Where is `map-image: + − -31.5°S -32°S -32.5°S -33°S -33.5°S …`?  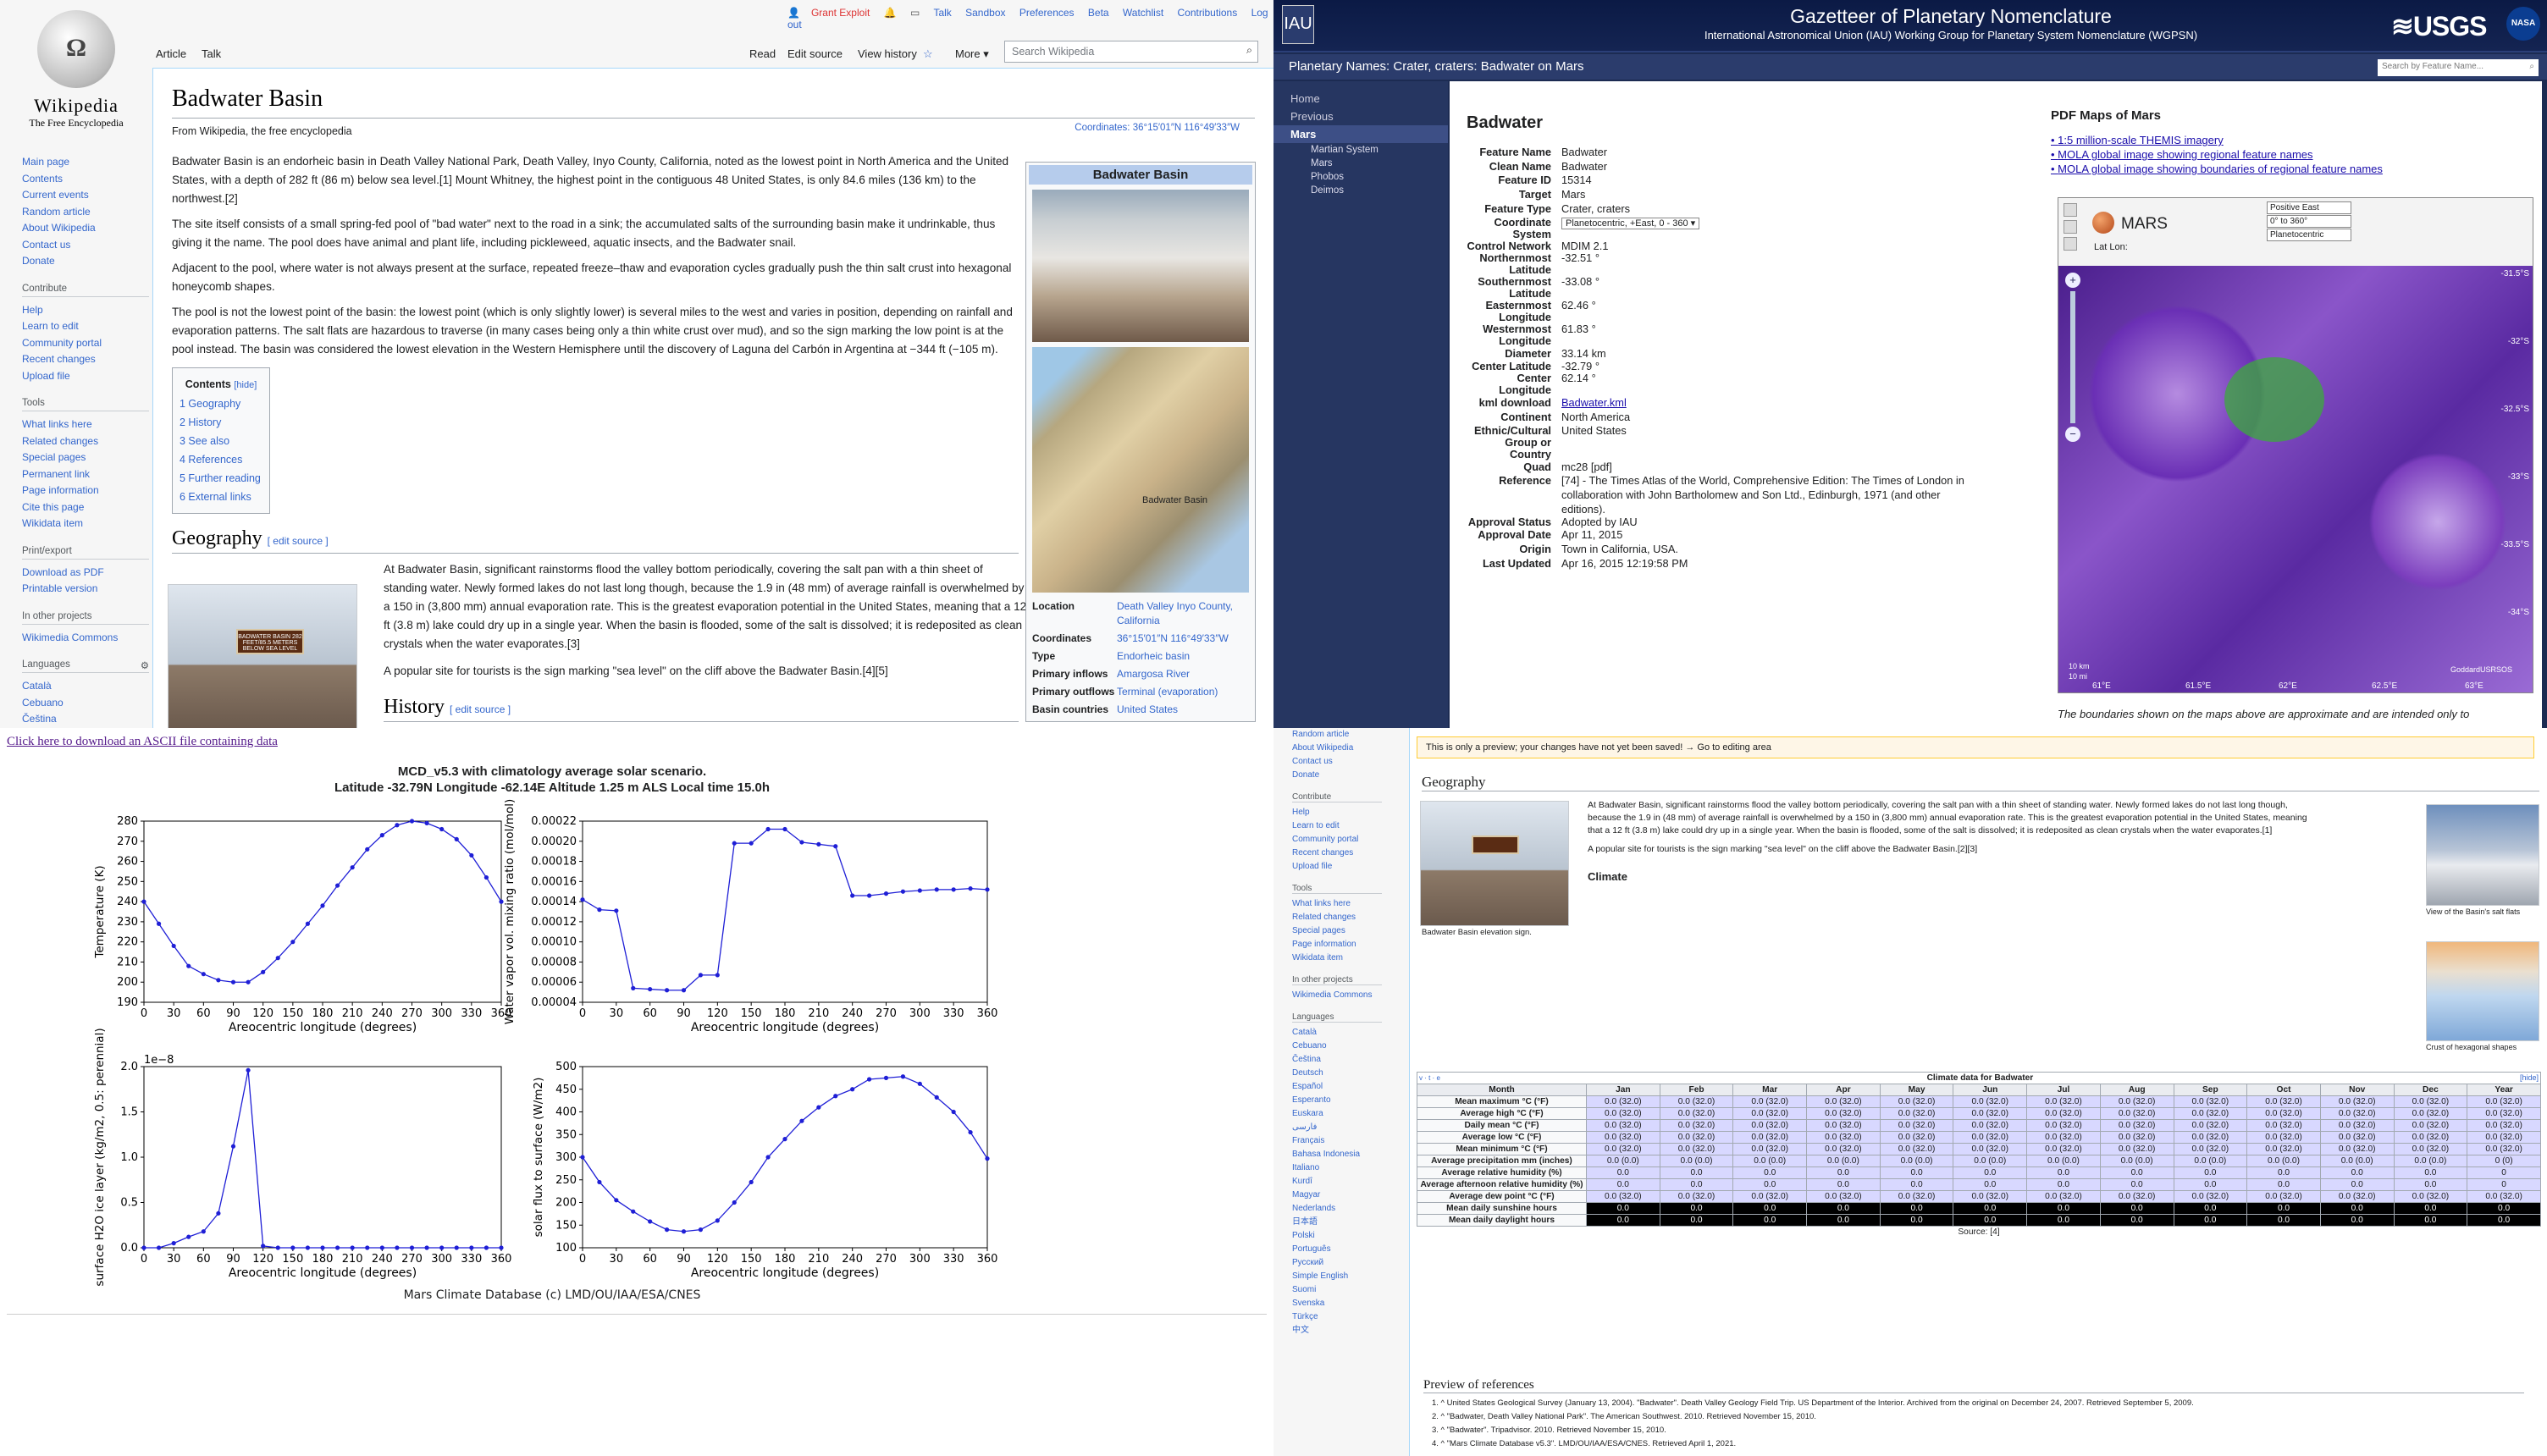 map-image: + − -31.5°S -32°S -32.5°S -33°S -33.5°S … is located at coordinates (2295, 479).